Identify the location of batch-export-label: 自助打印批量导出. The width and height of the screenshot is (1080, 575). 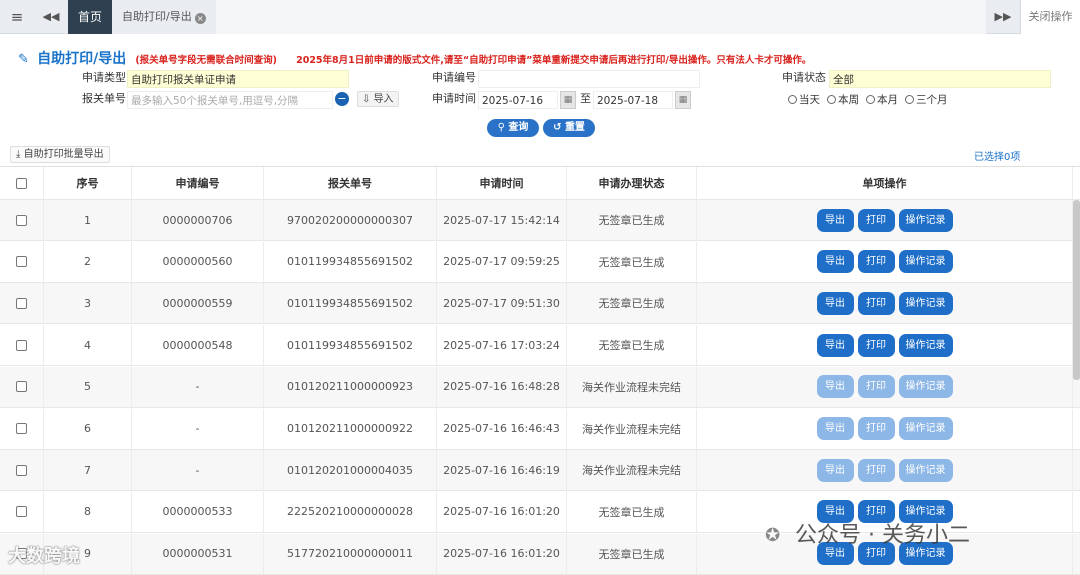
(63, 154).